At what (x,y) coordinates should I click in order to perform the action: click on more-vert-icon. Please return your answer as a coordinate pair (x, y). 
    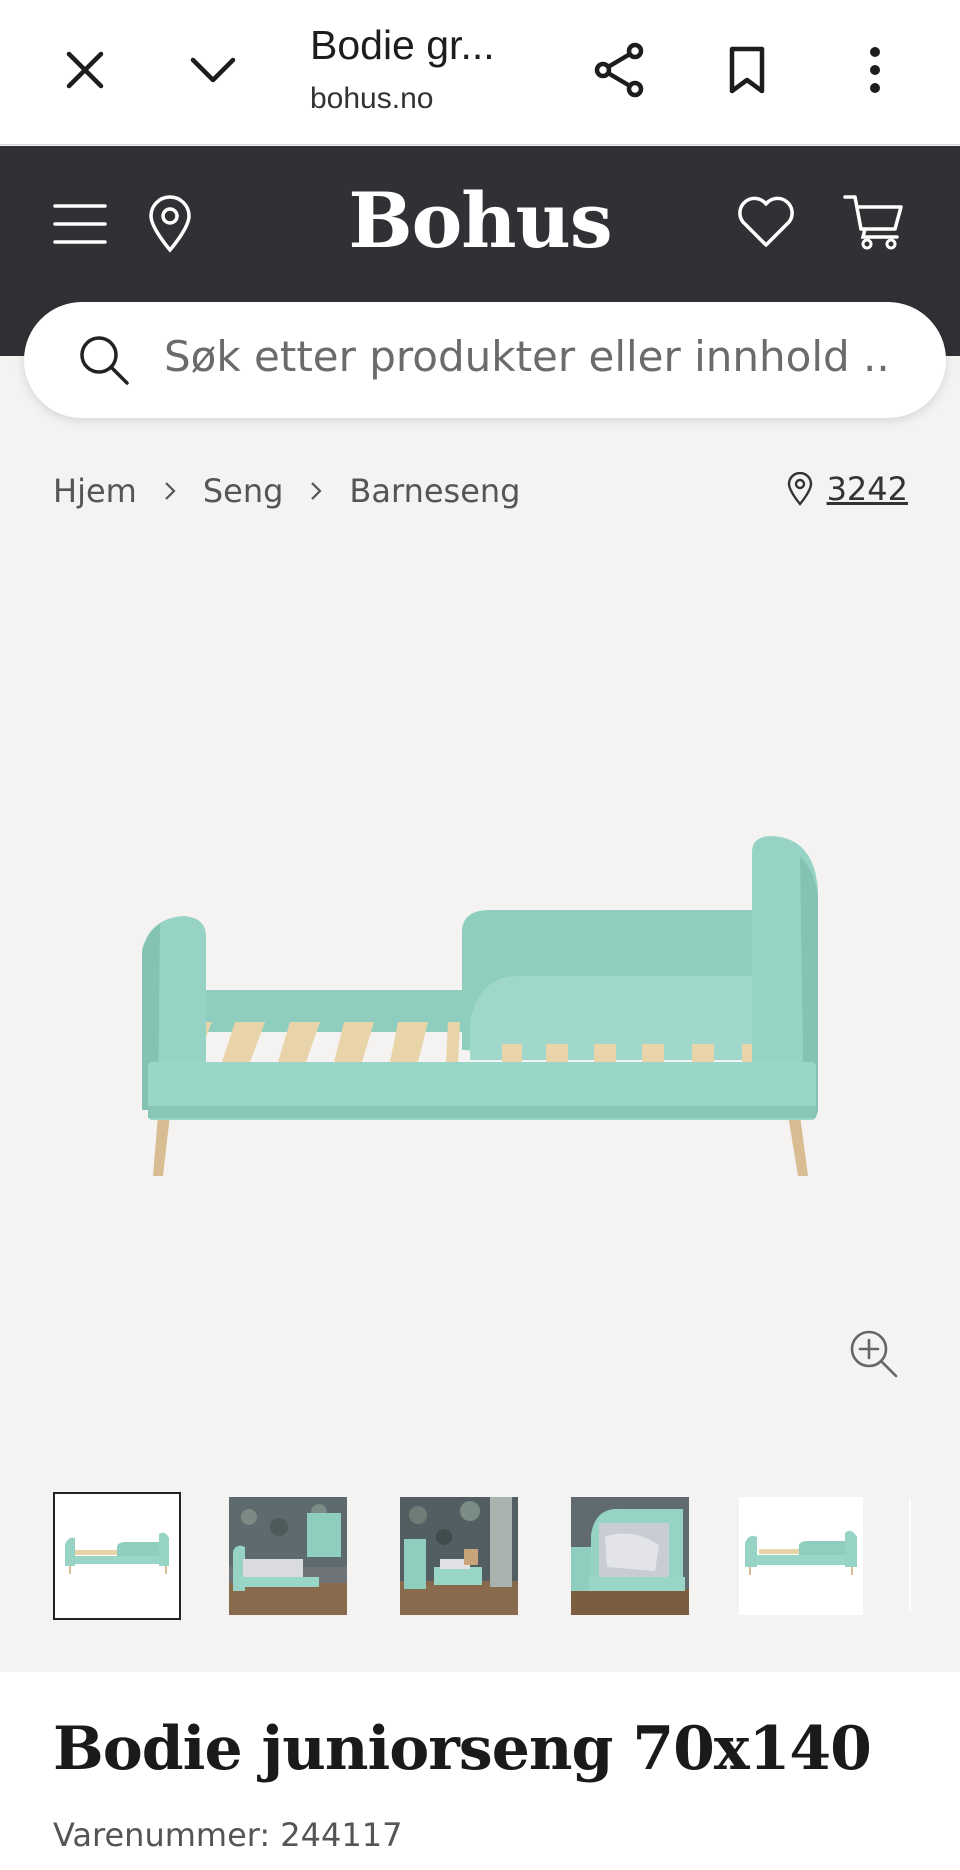
    Looking at the image, I should click on (875, 70).